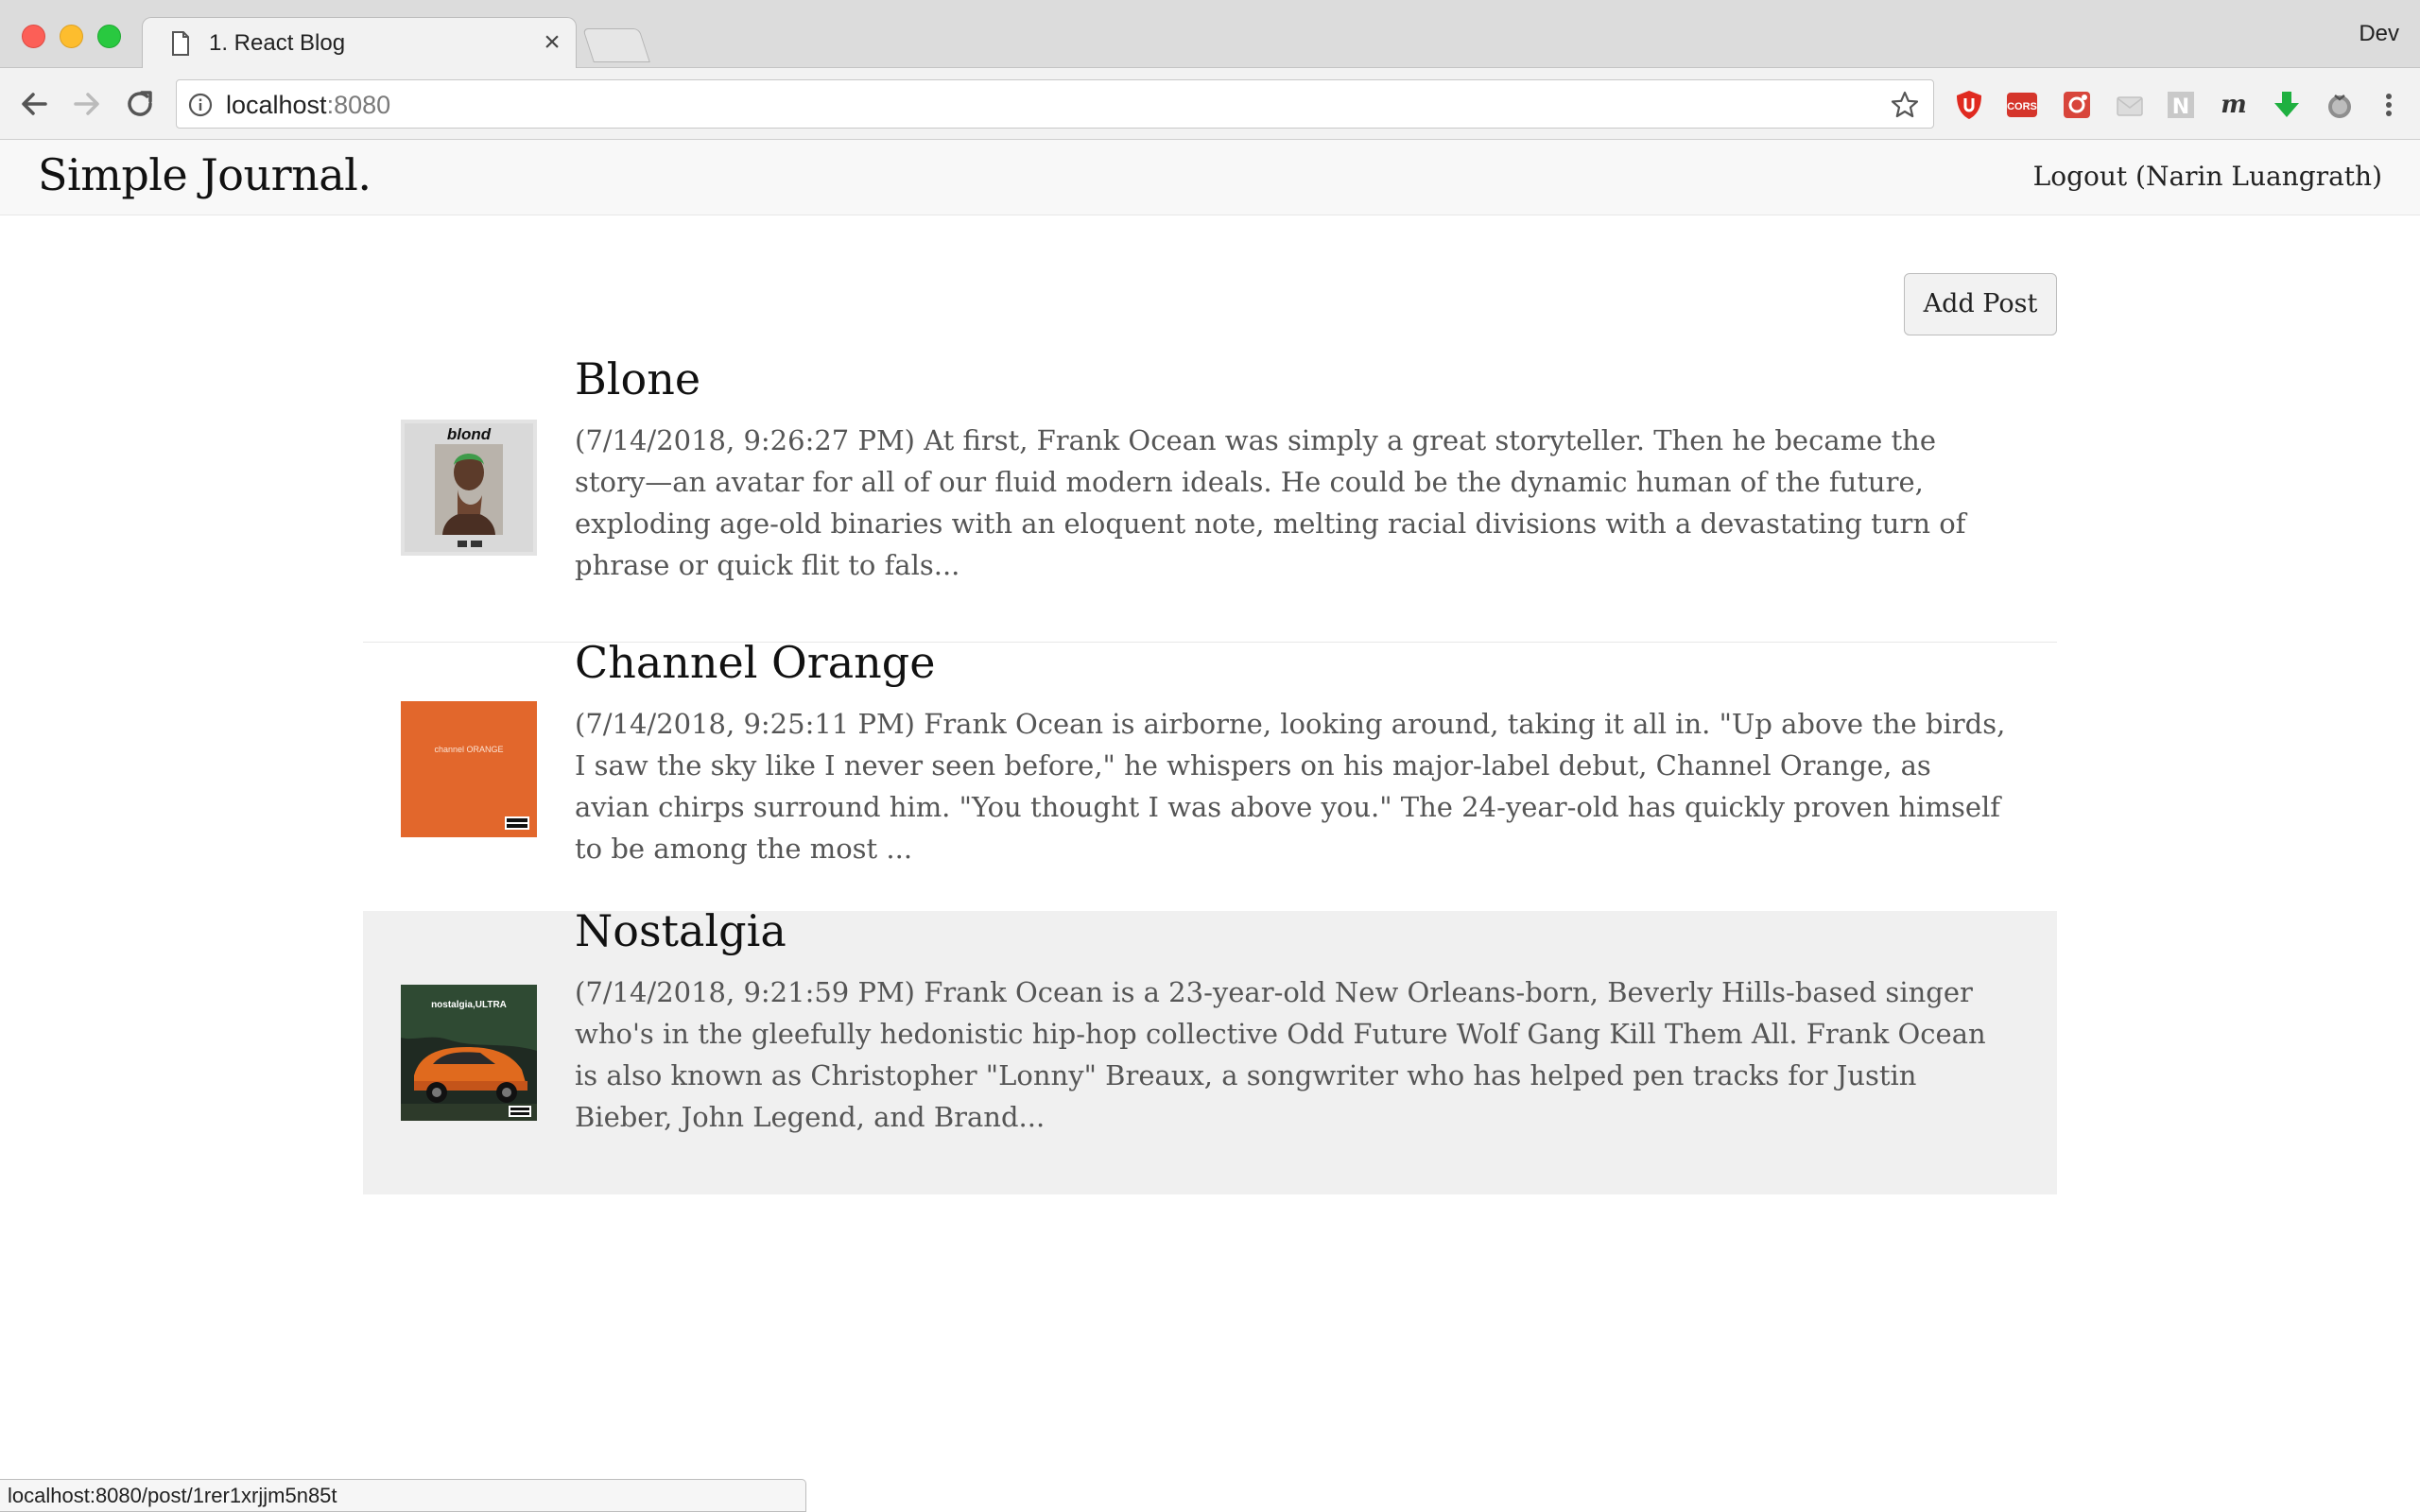 The image size is (2420, 1512). What do you see at coordinates (205, 174) in the screenshot?
I see `site-brand: Simple Journal.` at bounding box center [205, 174].